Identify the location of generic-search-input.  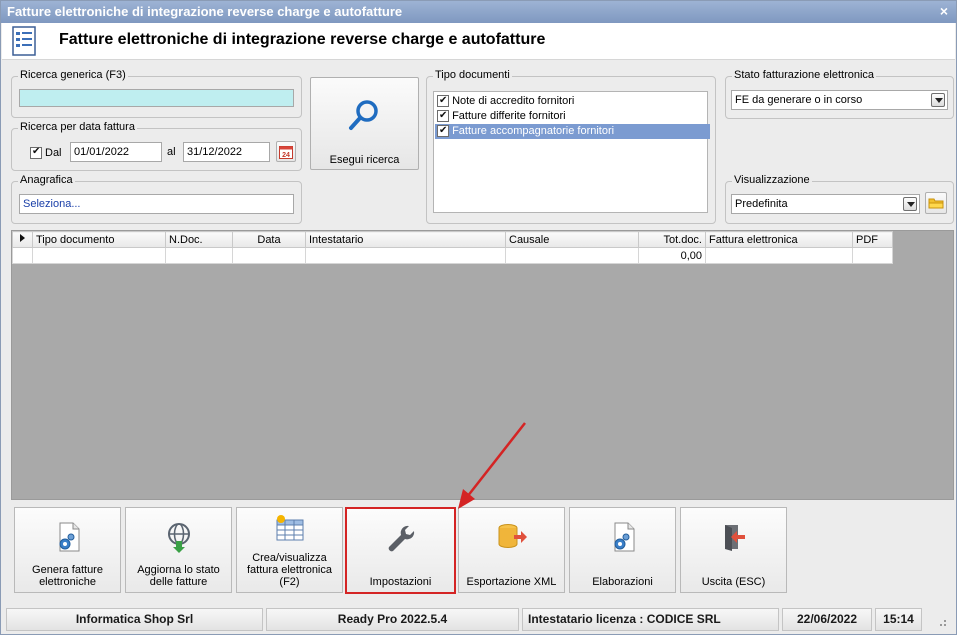
(156, 98).